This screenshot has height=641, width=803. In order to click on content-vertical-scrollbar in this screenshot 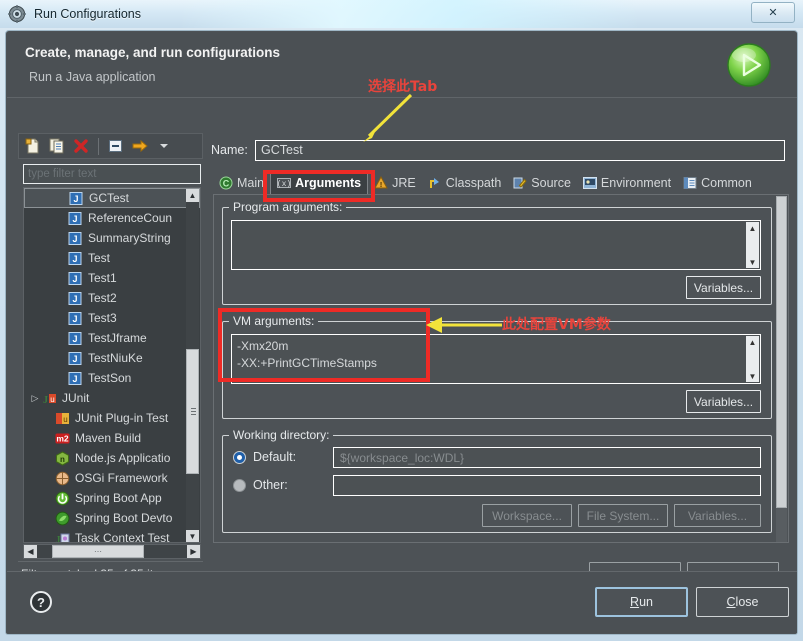, I will do `click(781, 369)`.